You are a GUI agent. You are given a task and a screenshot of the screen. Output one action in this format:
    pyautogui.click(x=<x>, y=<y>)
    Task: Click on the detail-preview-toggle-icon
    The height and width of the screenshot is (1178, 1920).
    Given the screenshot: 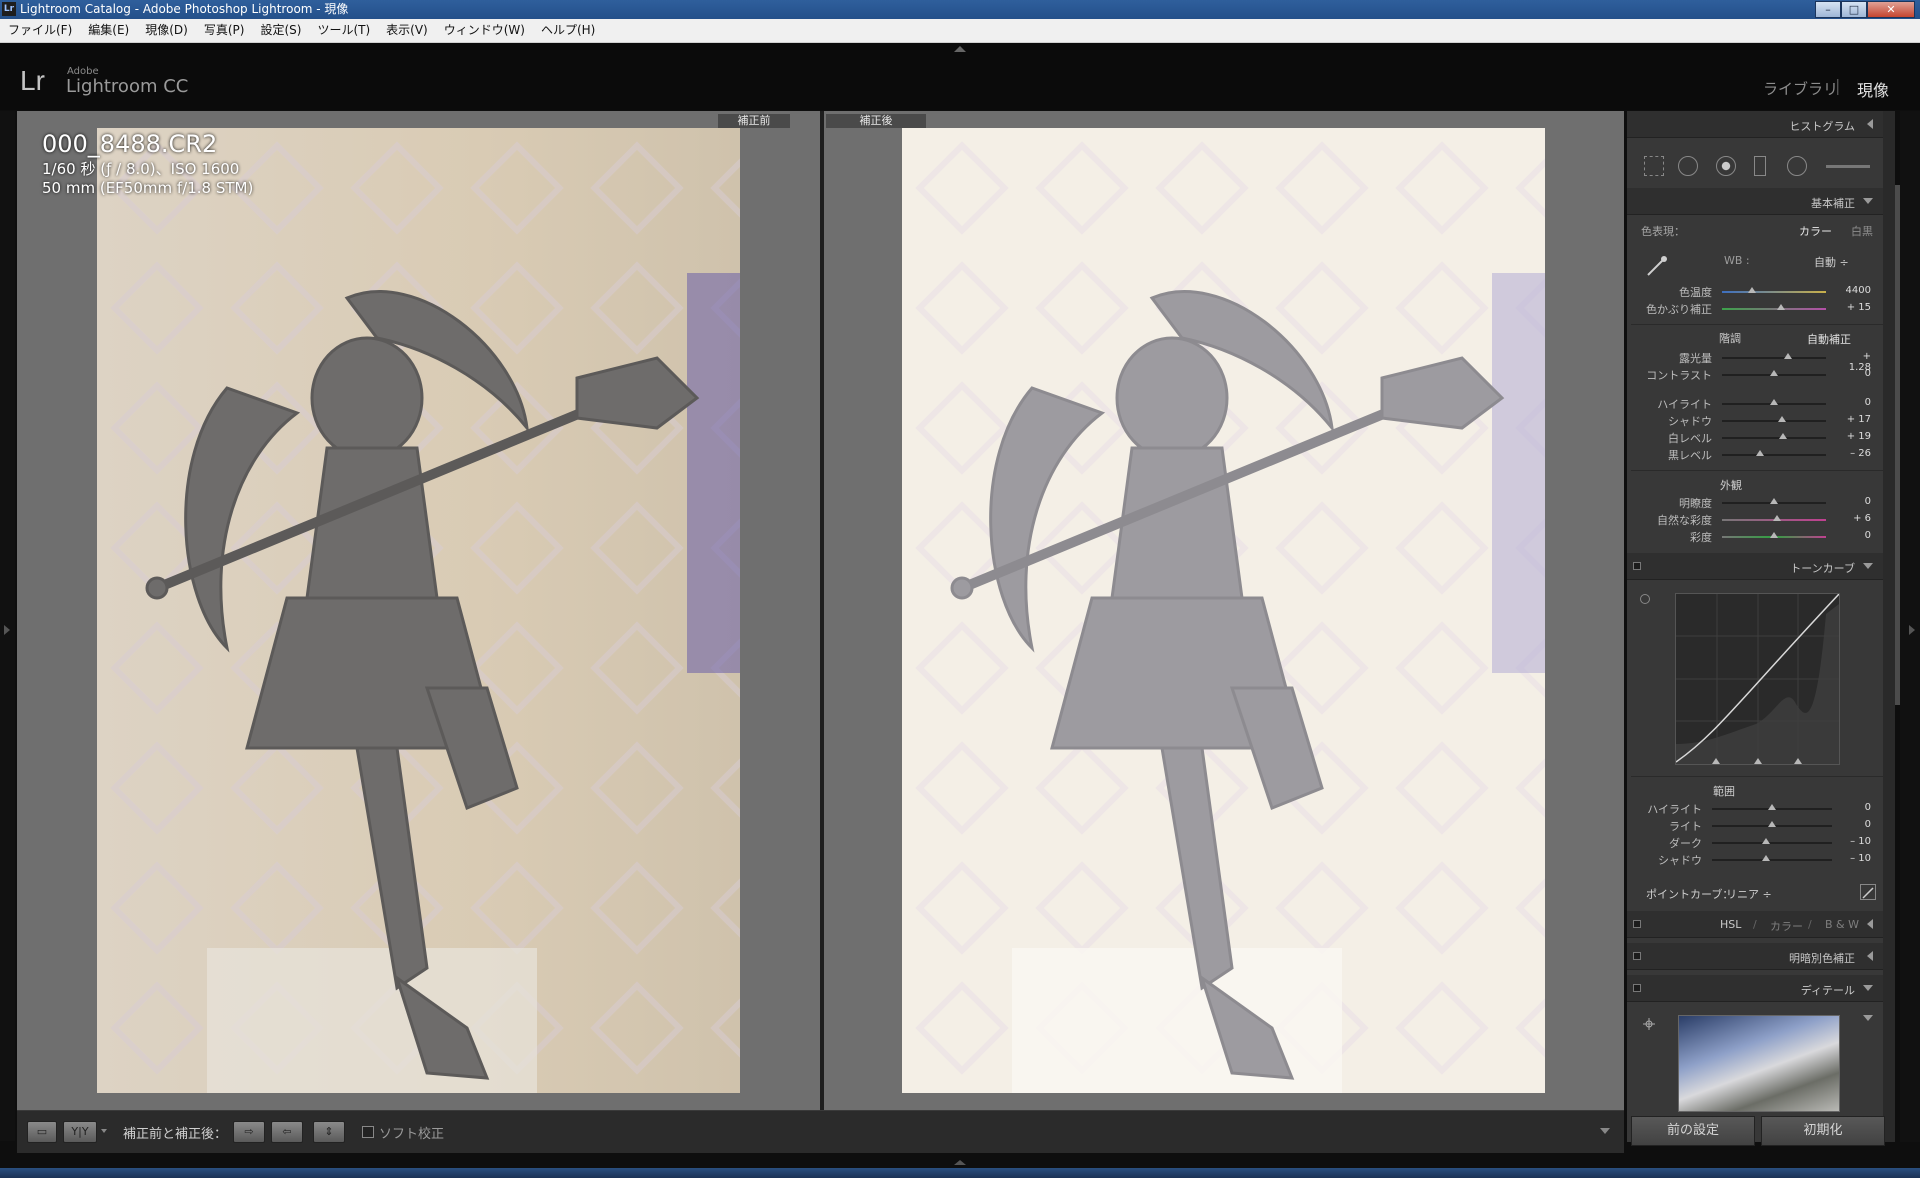 What is the action you would take?
    pyautogui.click(x=1868, y=1018)
    